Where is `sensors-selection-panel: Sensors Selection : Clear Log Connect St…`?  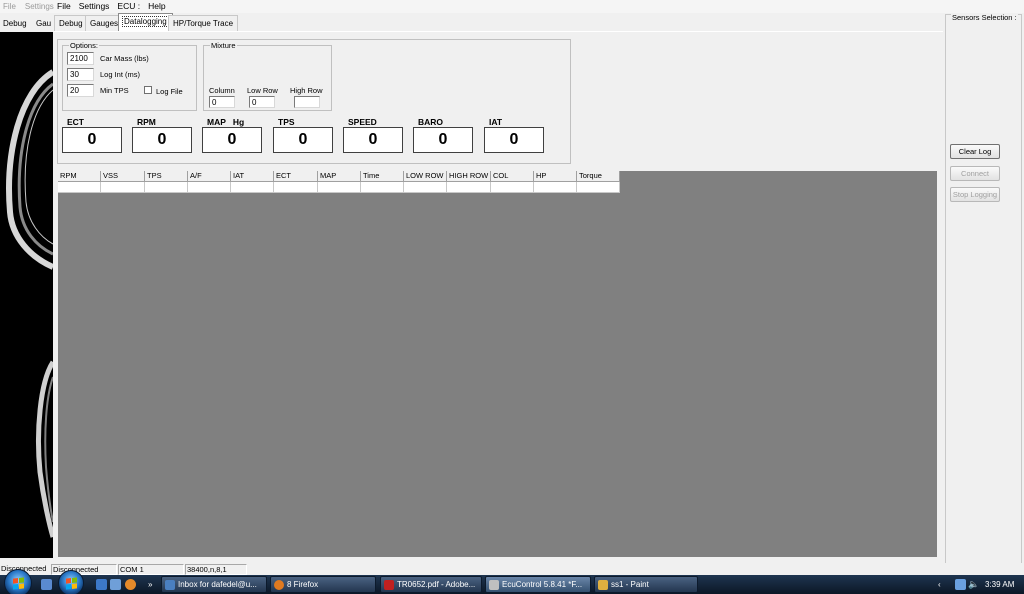
sensors-selection-panel: Sensors Selection : Clear Log Connect St… is located at coordinates (983, 289).